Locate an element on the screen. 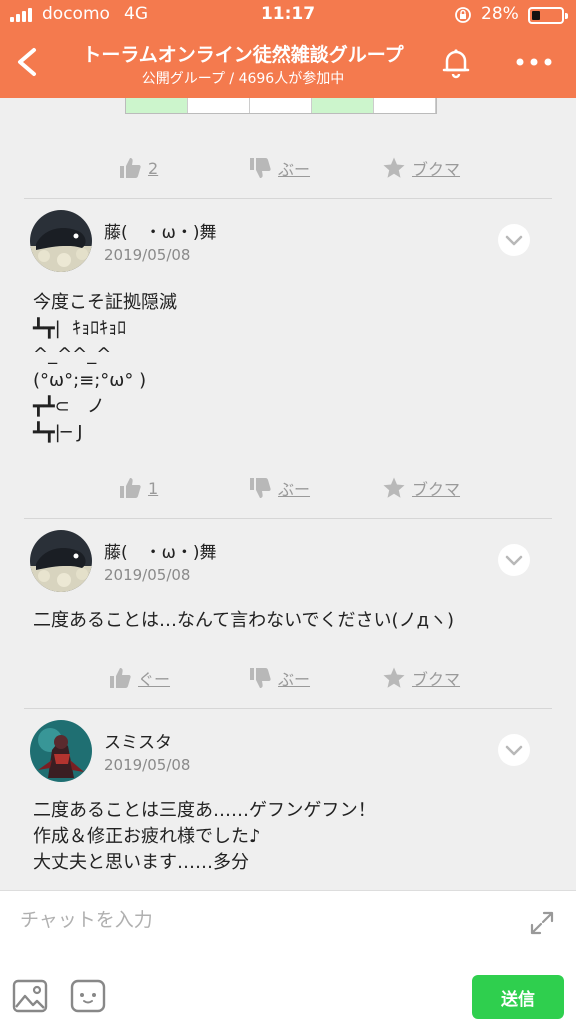  like-button: 2 is located at coordinates (138, 168).